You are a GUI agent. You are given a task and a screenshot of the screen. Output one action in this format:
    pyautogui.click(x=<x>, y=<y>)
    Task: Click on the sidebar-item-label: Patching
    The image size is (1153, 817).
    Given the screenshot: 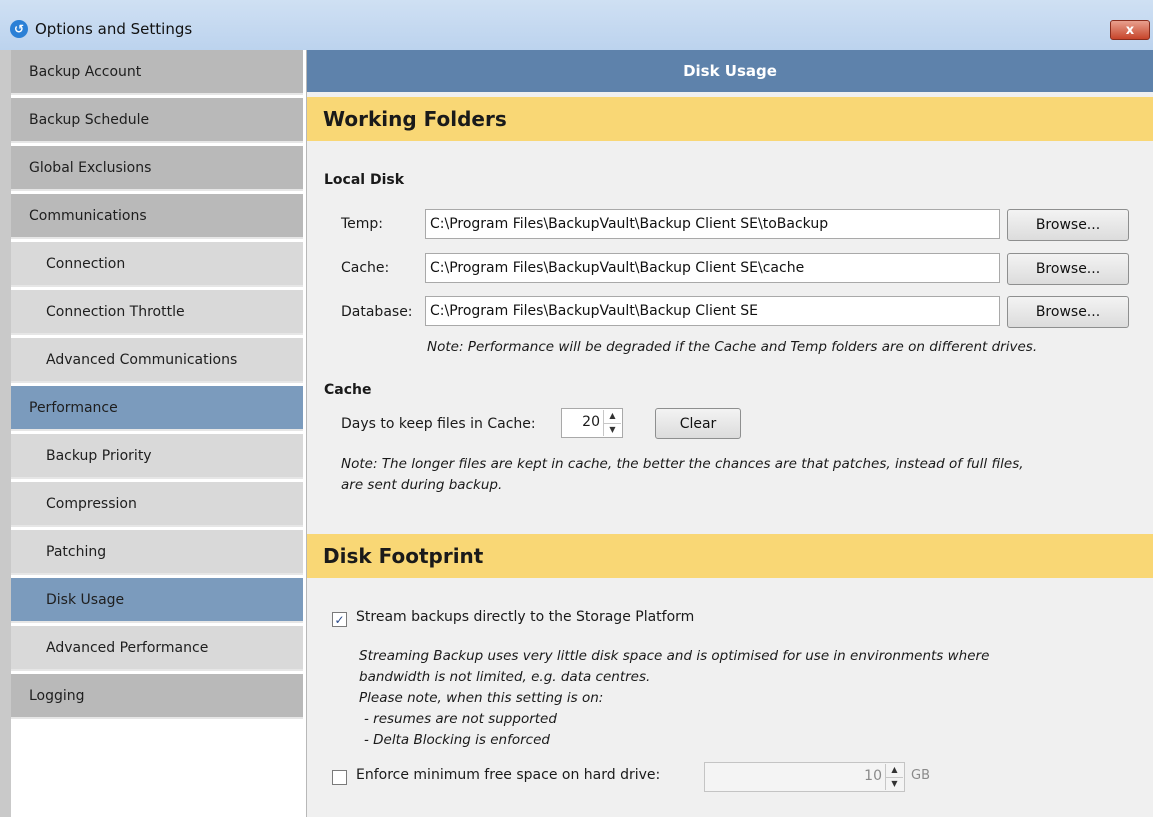 What is the action you would take?
    pyautogui.click(x=76, y=551)
    